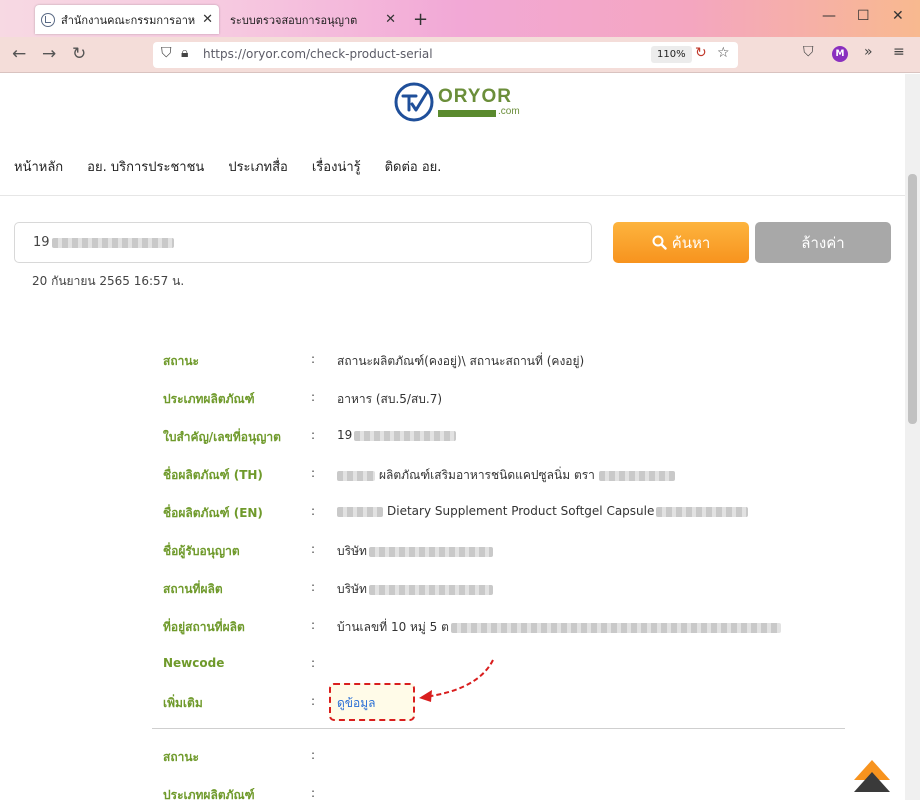  I want to click on oryor-logo: ORYOR .com, so click(457, 102).